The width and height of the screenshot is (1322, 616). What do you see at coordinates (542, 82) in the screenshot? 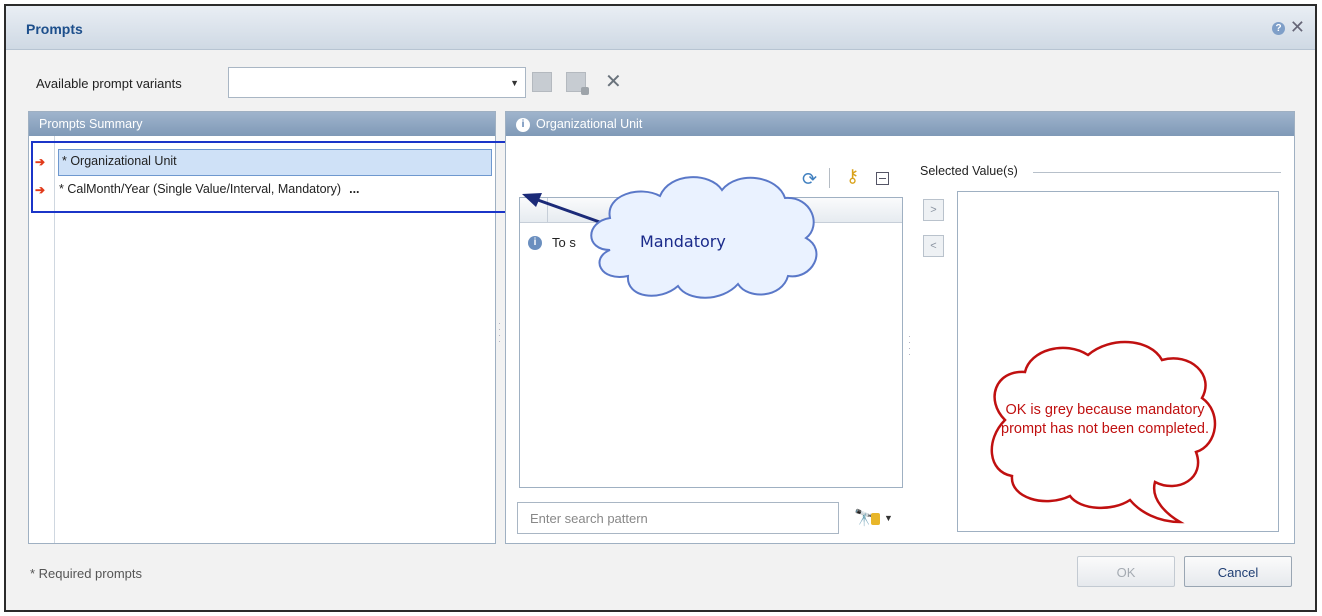
I see `save-variant-icon` at bounding box center [542, 82].